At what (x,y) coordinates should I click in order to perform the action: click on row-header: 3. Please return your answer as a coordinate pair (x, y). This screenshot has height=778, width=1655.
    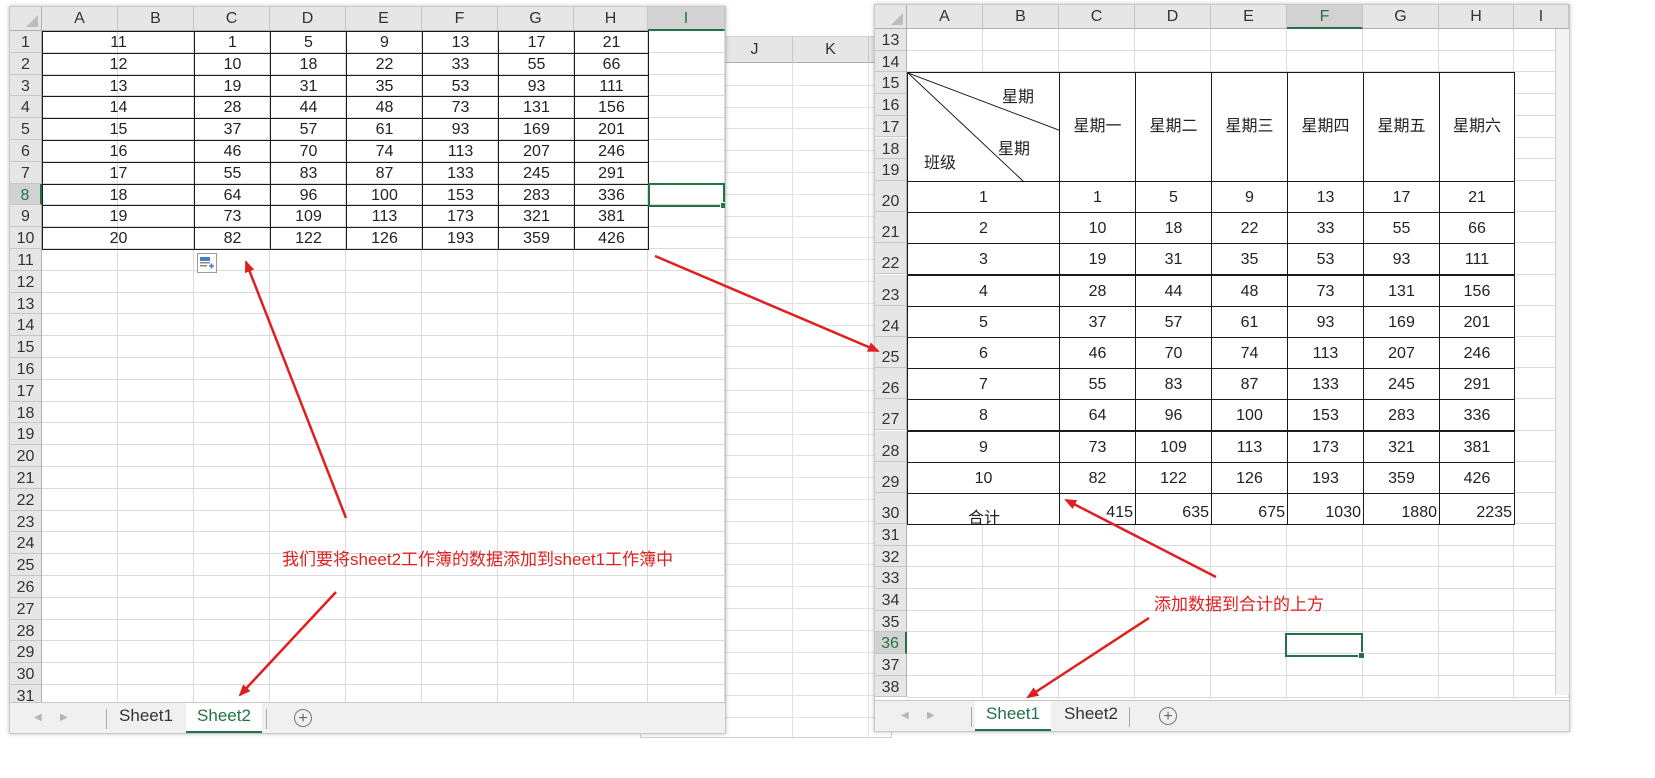
    Looking at the image, I should click on (26, 85).